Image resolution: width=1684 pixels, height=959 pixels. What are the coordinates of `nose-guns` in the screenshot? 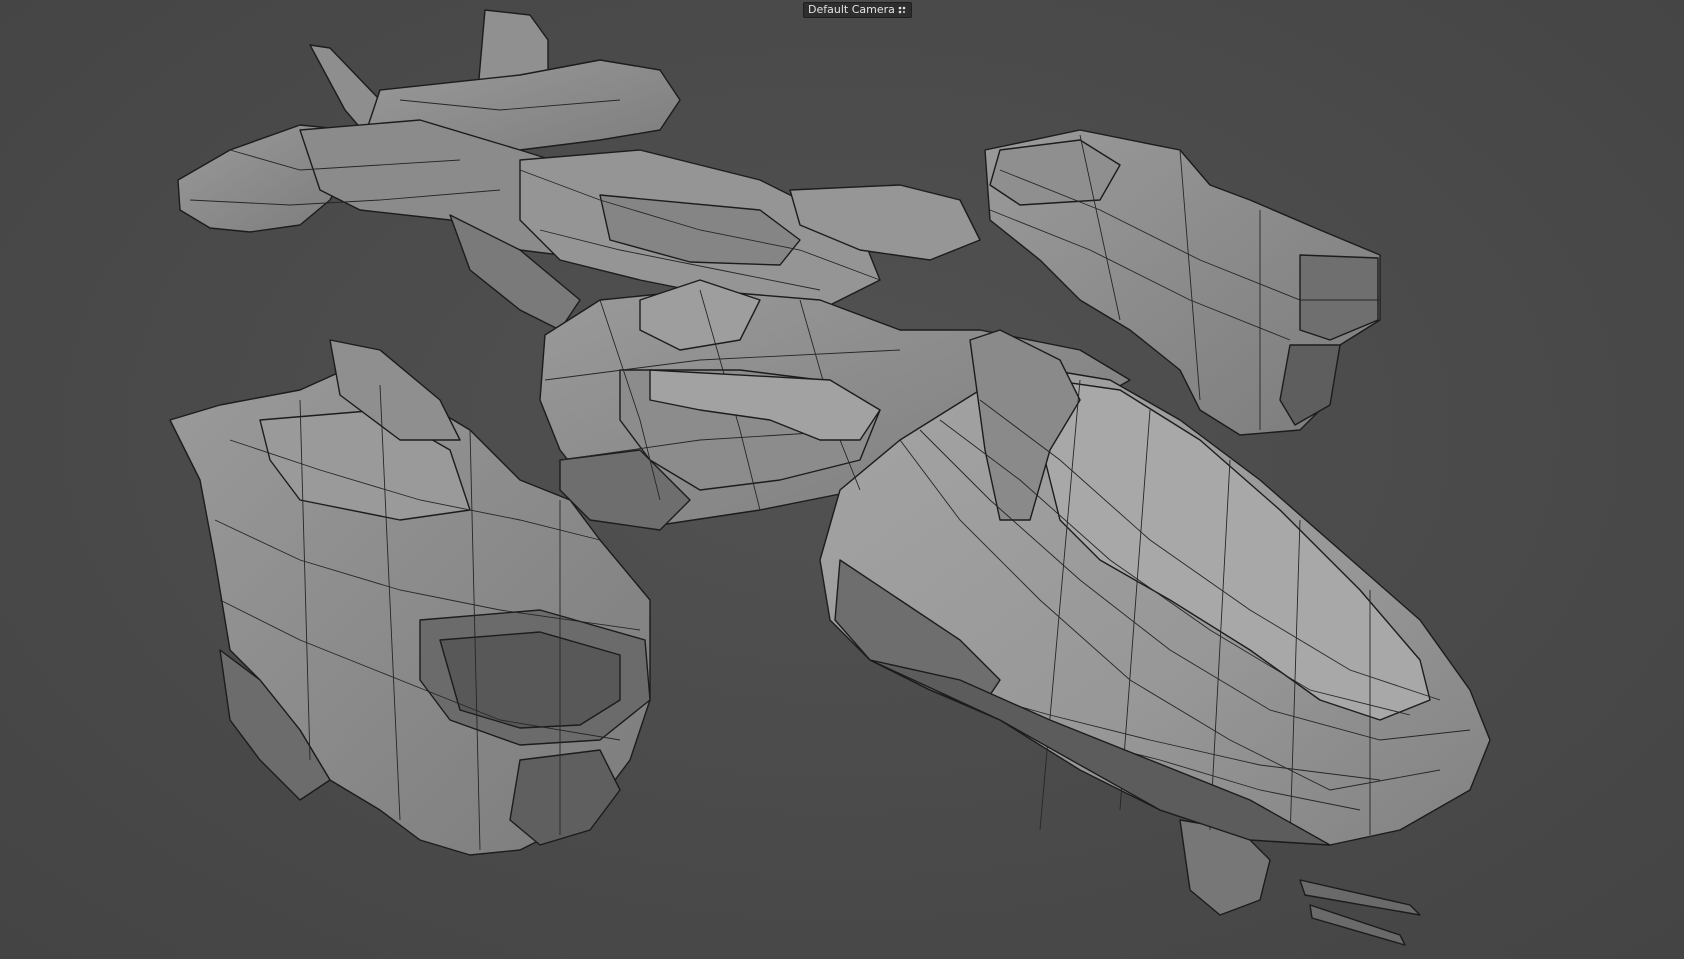 It's located at (1360, 912).